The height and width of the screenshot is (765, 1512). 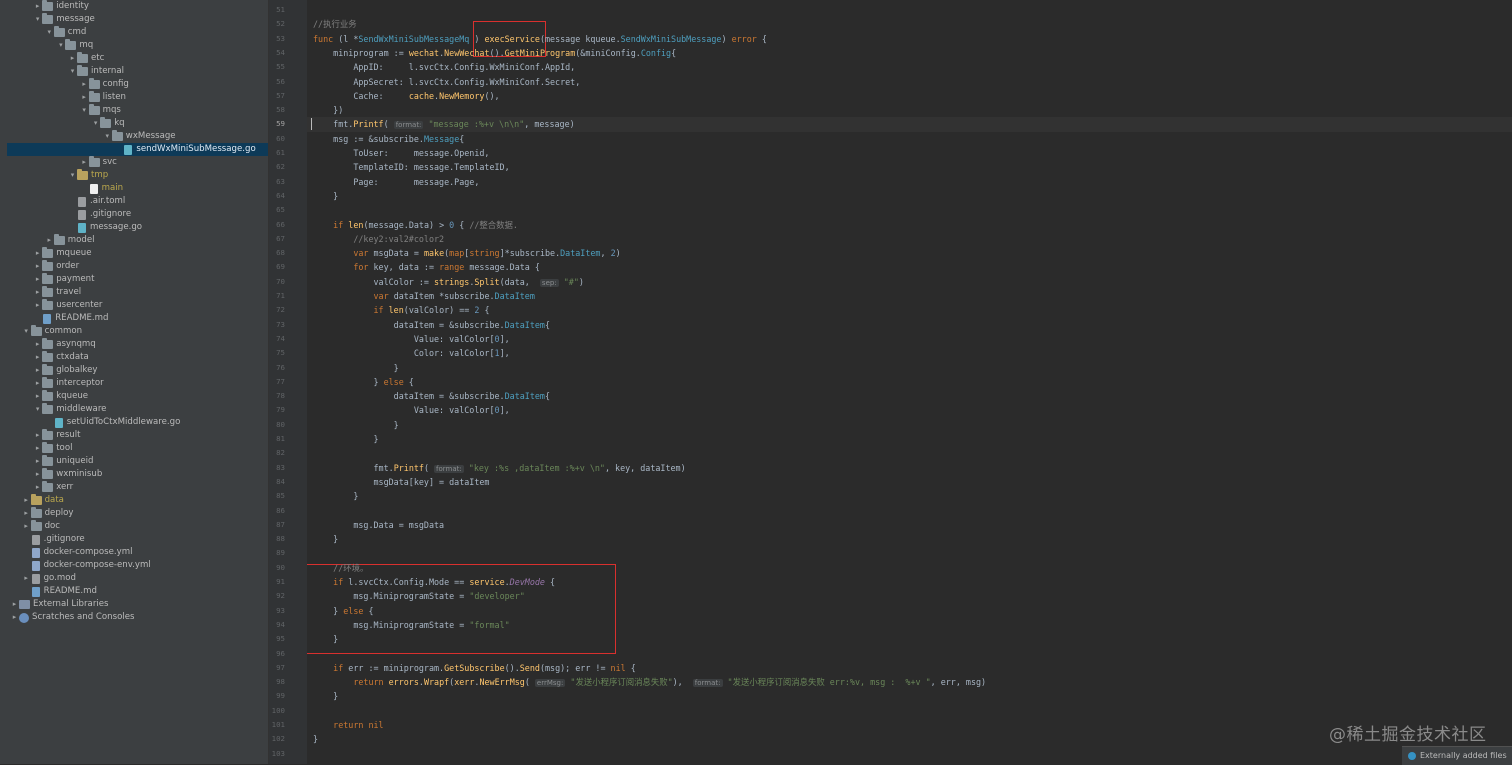 What do you see at coordinates (137, 227) in the screenshot?
I see `tree-item: message.go` at bounding box center [137, 227].